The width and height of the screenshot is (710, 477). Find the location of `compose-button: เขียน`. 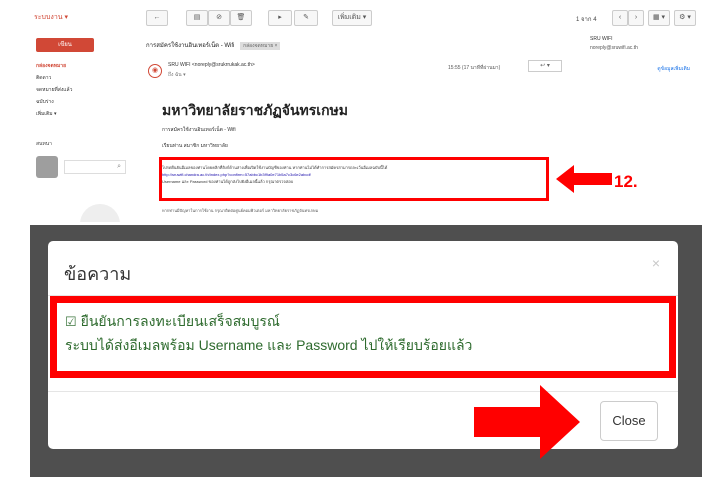

compose-button: เขียน is located at coordinates (65, 45).